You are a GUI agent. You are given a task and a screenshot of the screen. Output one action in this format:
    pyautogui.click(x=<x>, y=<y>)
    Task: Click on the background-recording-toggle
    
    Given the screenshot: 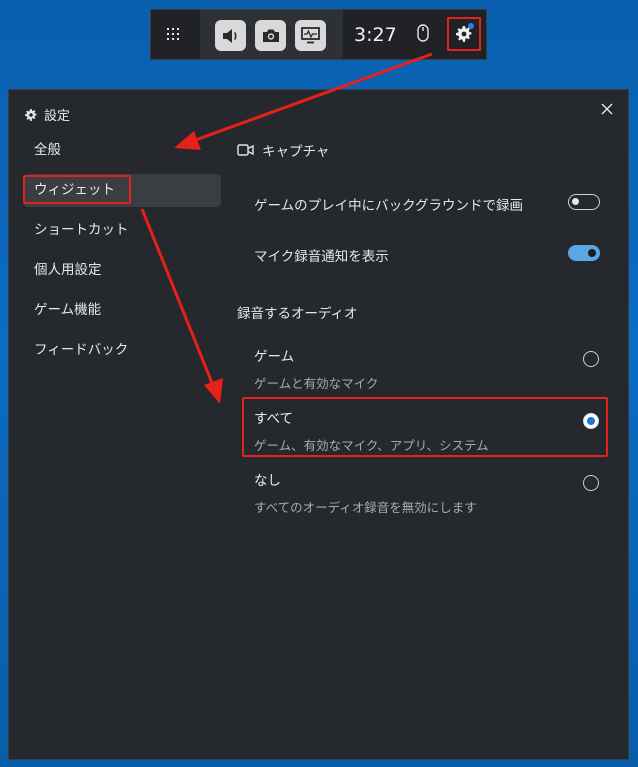 What is the action you would take?
    pyautogui.click(x=584, y=202)
    